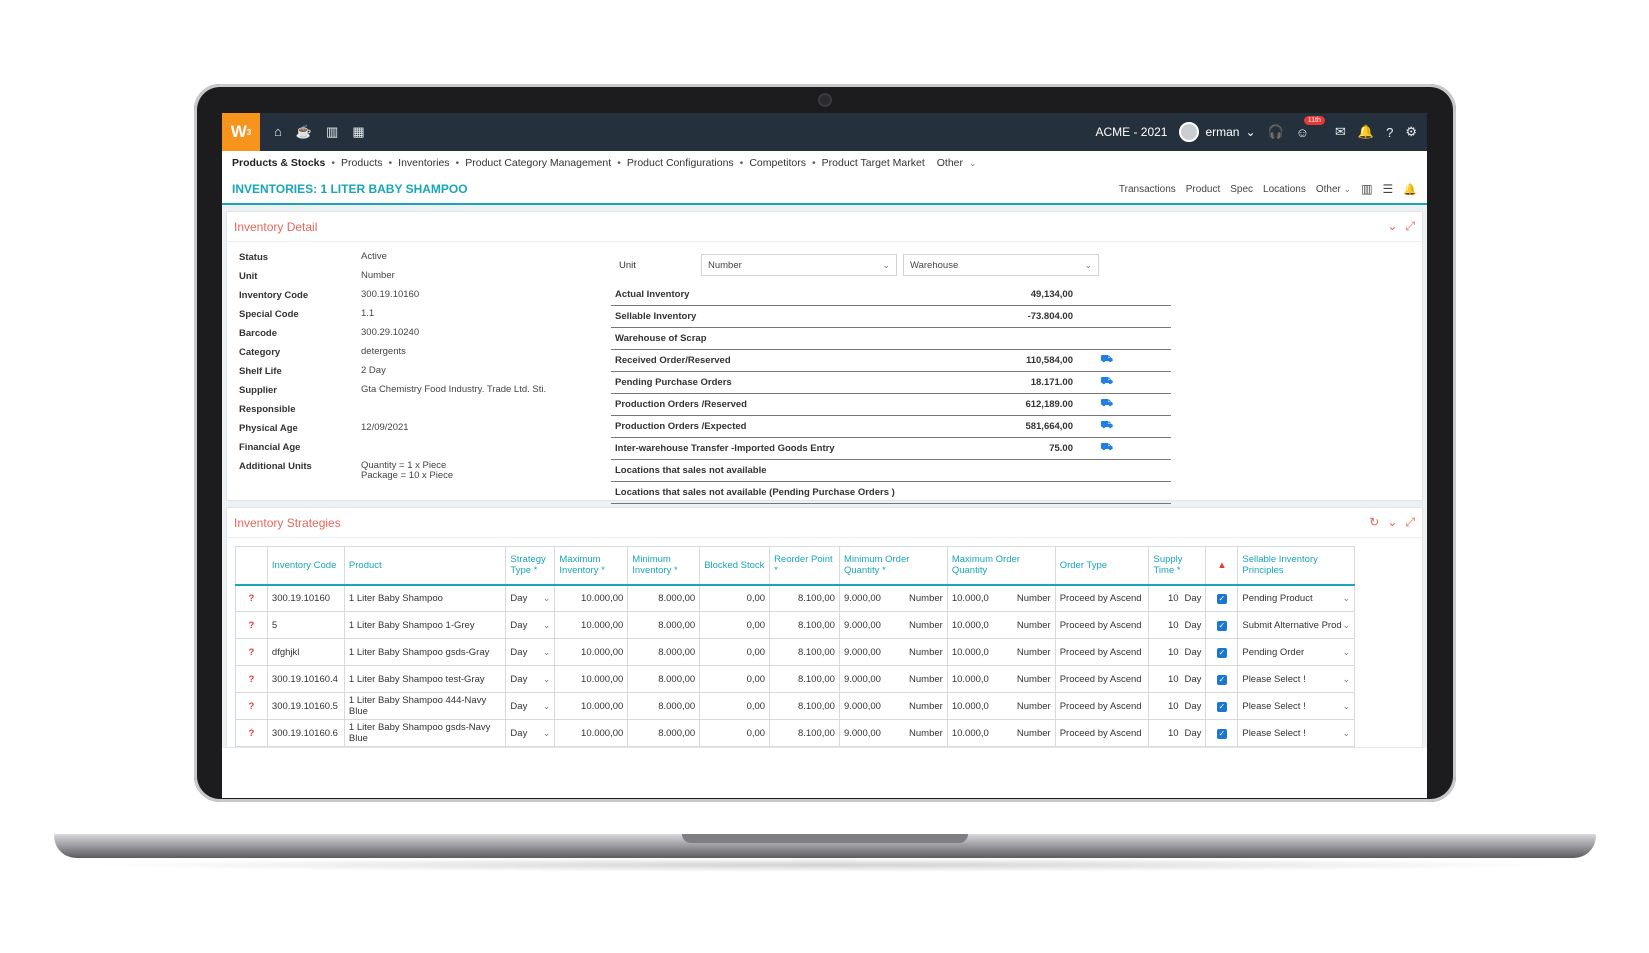  I want to click on column-header: Strategy Type *, so click(530, 565).